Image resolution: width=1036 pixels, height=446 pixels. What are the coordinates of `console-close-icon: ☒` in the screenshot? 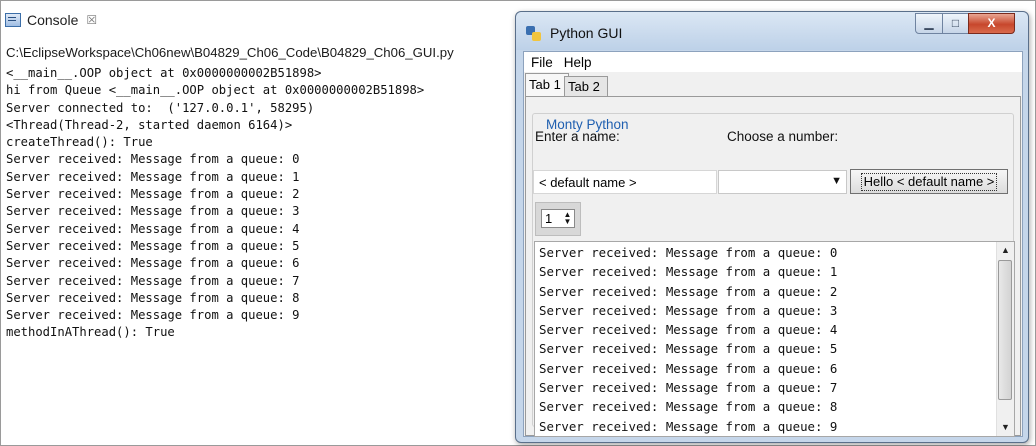 It's located at (91, 20).